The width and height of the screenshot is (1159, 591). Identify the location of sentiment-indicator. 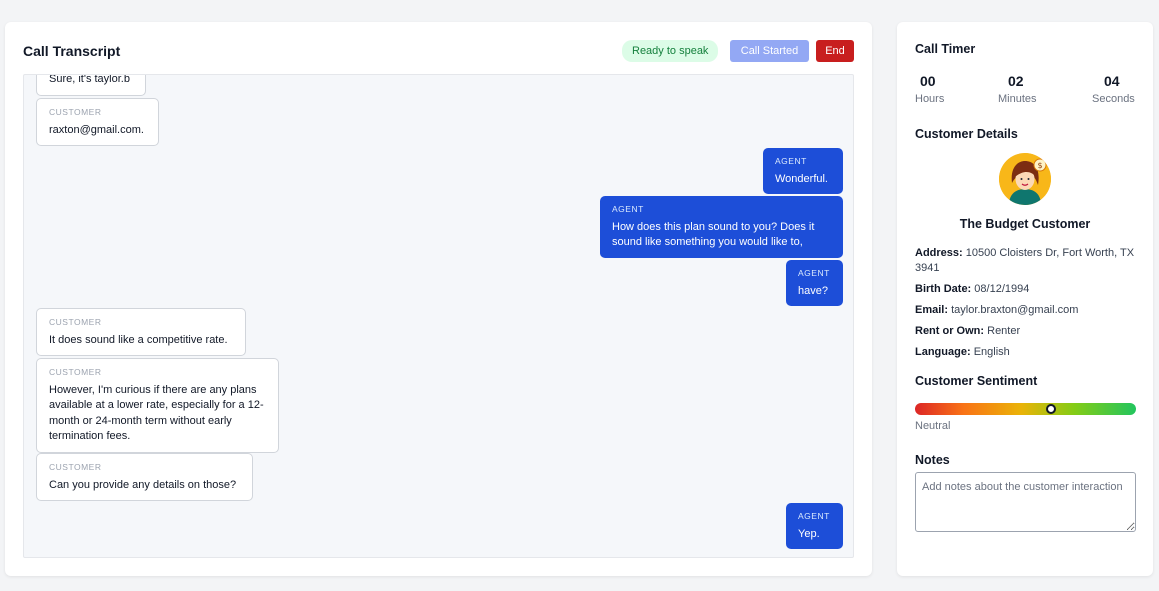
(1051, 409).